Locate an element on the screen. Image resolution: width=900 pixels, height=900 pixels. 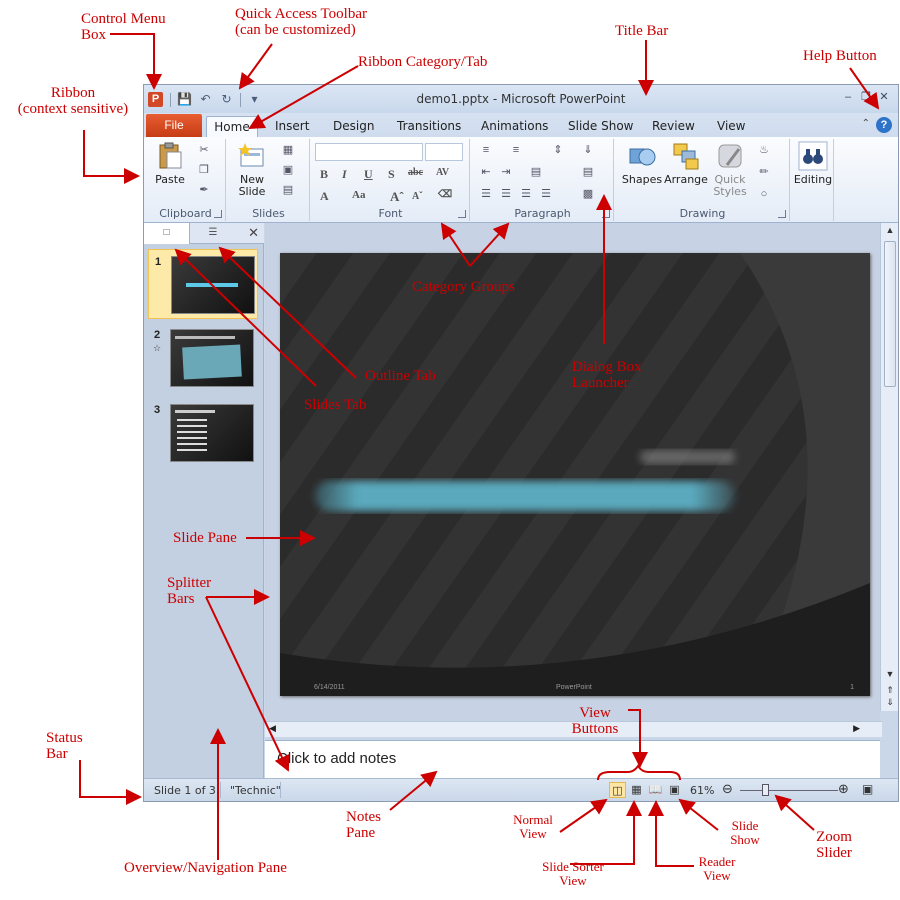
scroll-thumb is located at coordinates (890, 314).